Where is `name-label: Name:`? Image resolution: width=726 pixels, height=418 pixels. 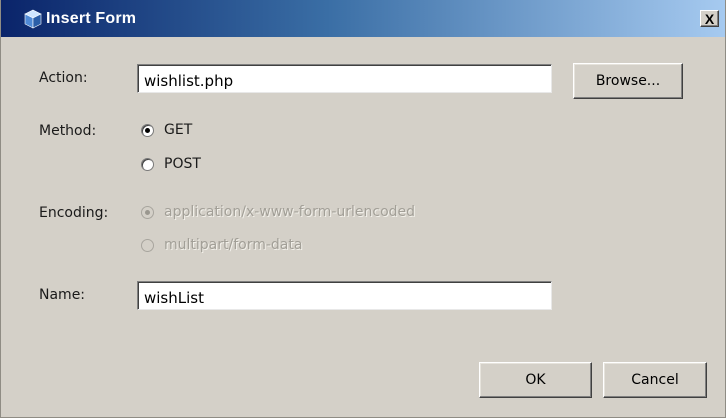
name-label: Name: is located at coordinates (62, 295).